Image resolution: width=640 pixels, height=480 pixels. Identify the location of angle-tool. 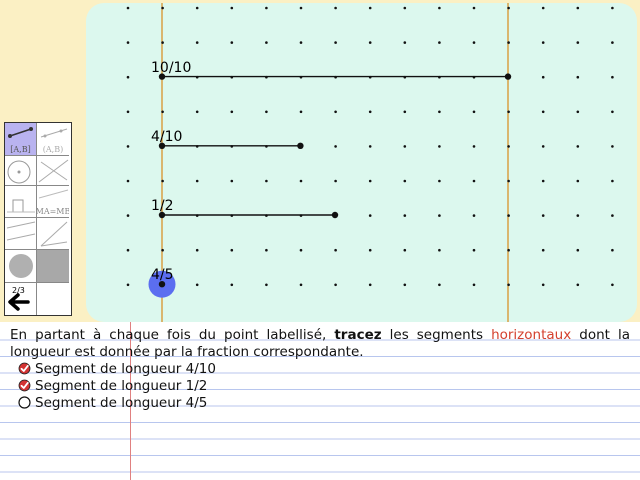
(53, 234).